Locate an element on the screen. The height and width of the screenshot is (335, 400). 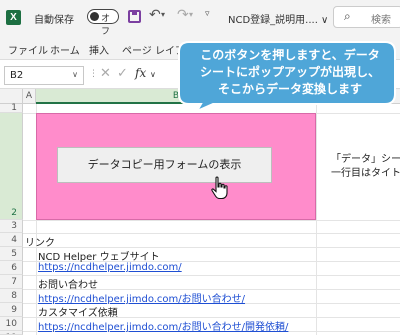
callout-line-3: そこからデータ変換します is located at coordinates (289, 89).